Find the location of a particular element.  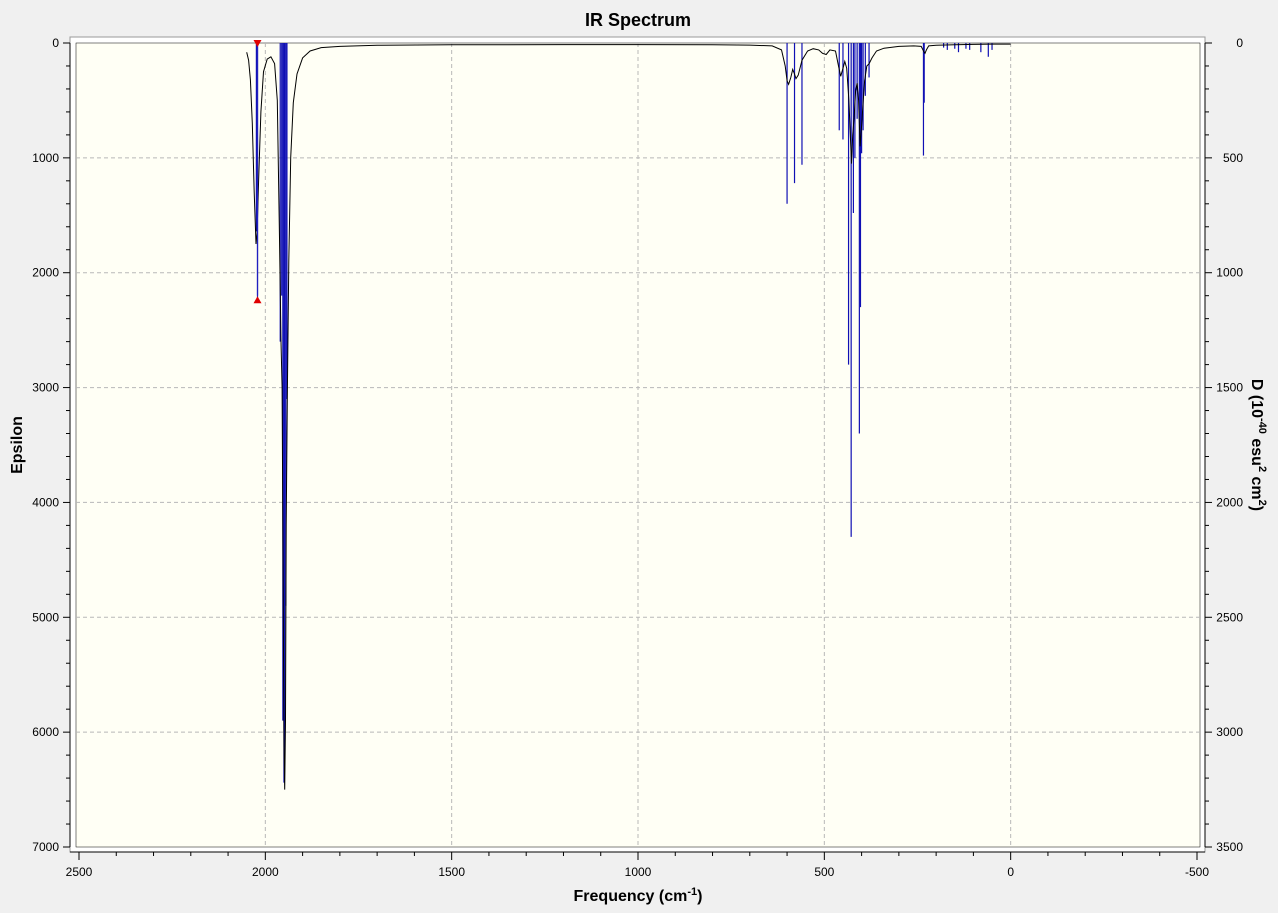

y-left-tick-label: 5000 is located at coordinates (45, 617).